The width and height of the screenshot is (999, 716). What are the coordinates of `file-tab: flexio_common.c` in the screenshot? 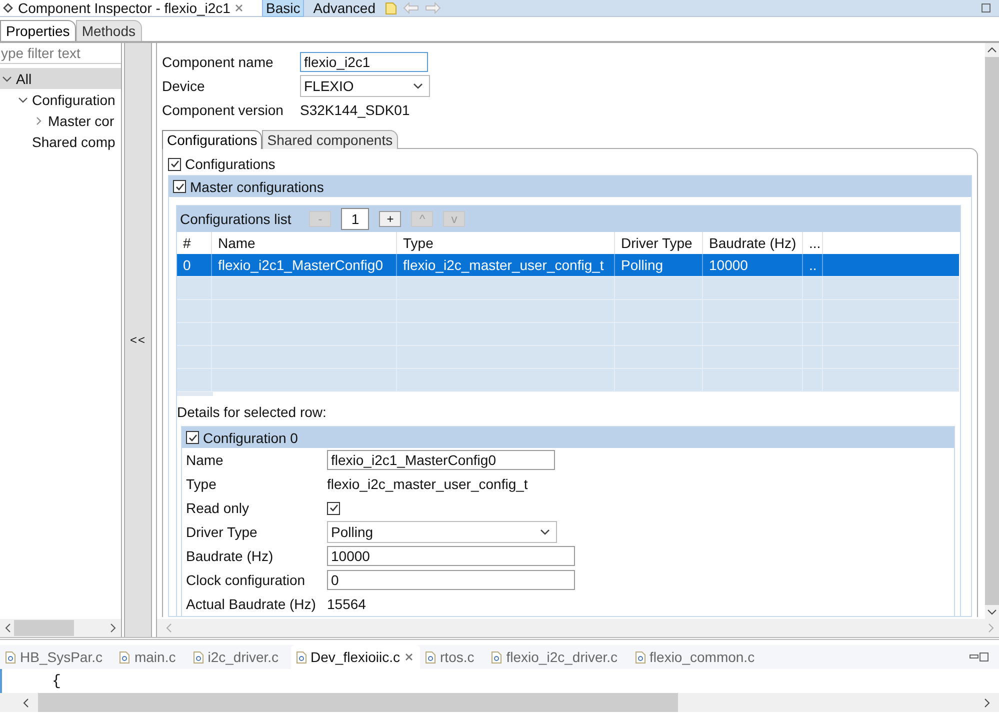 It's located at (698, 657).